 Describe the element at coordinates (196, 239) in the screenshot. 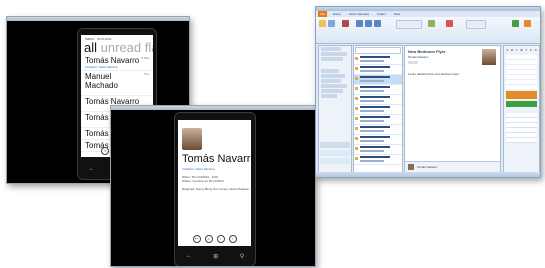

I see `reply-icon: ↩` at that location.